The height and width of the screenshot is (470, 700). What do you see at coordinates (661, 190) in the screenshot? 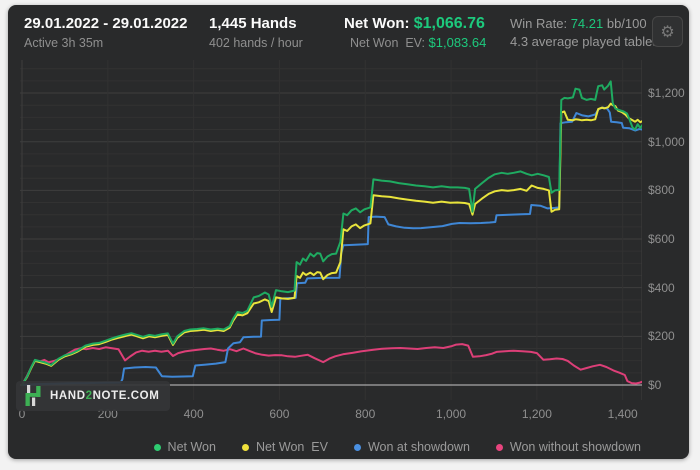
I see `y-tick-label: $800` at bounding box center [661, 190].